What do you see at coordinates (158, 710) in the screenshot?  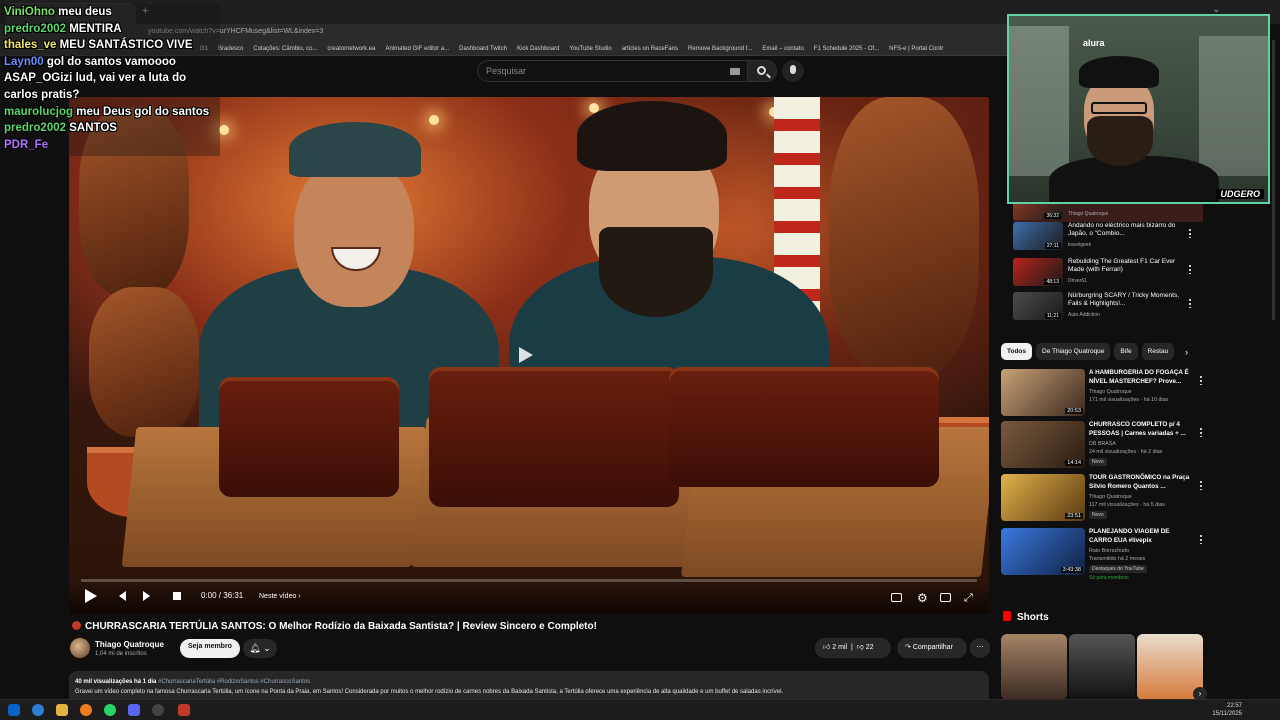 I see `obs-icon` at bounding box center [158, 710].